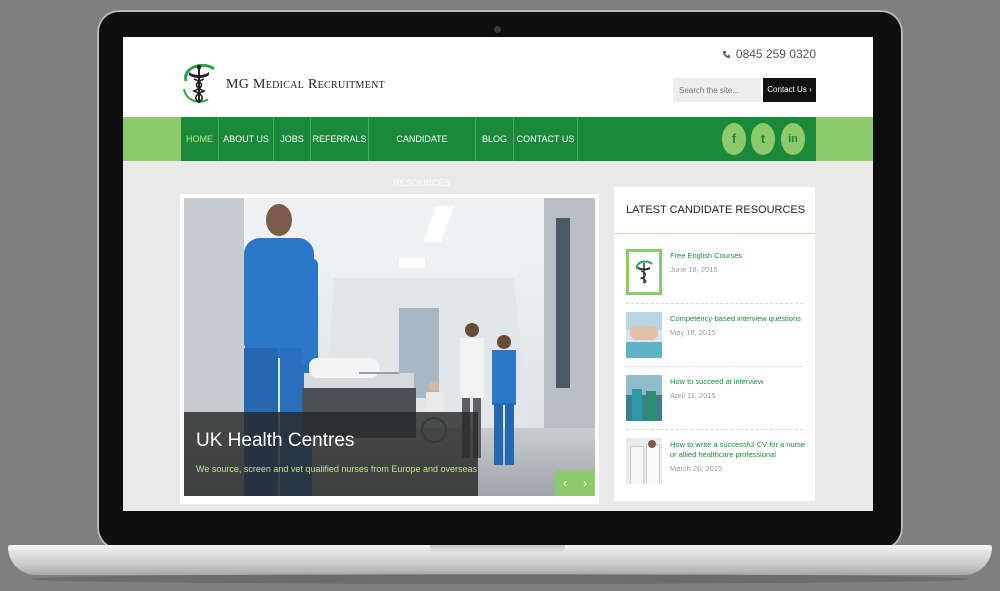  Describe the element at coordinates (693, 395) in the screenshot. I see `resource-date: April 11, 2015` at that location.